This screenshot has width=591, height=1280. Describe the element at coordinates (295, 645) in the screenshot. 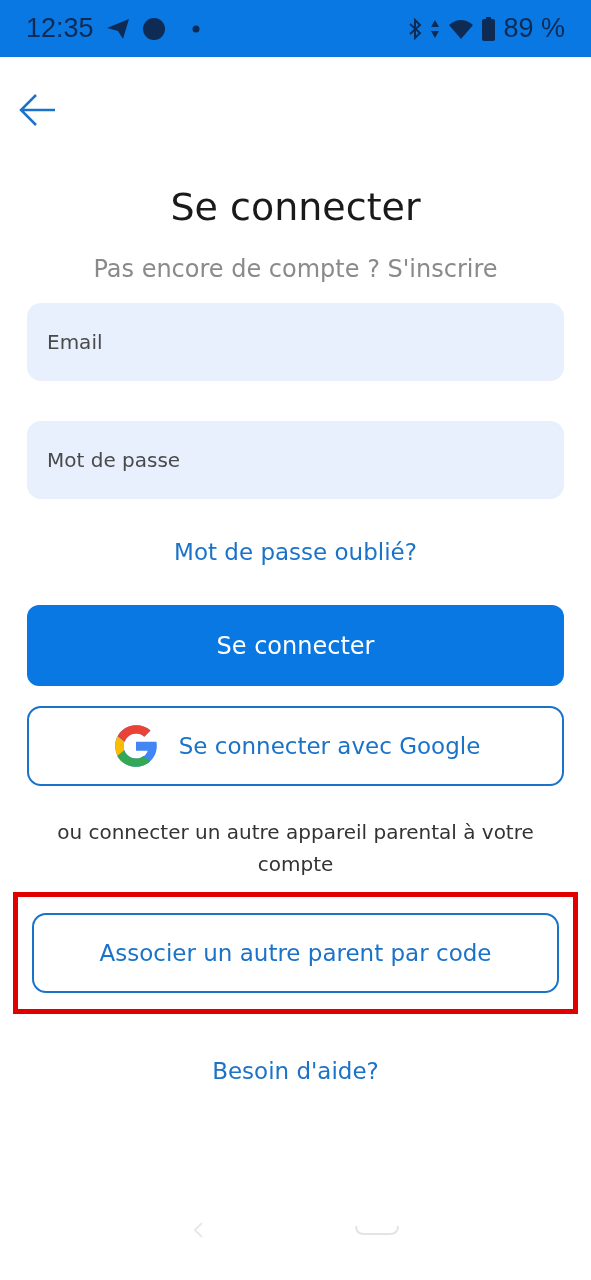

I see `login-button: Se connecter` at that location.